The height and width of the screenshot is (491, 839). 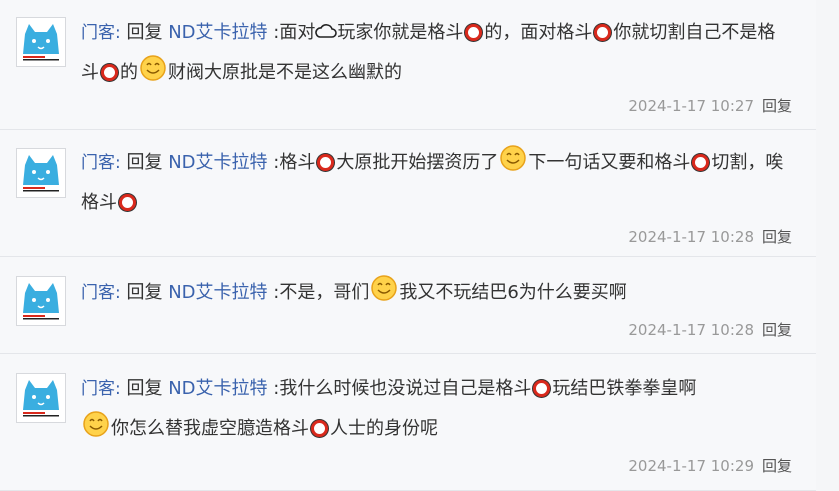 I want to click on reply-text: 财阀大原批是不是这么幽默的, so click(x=285, y=72).